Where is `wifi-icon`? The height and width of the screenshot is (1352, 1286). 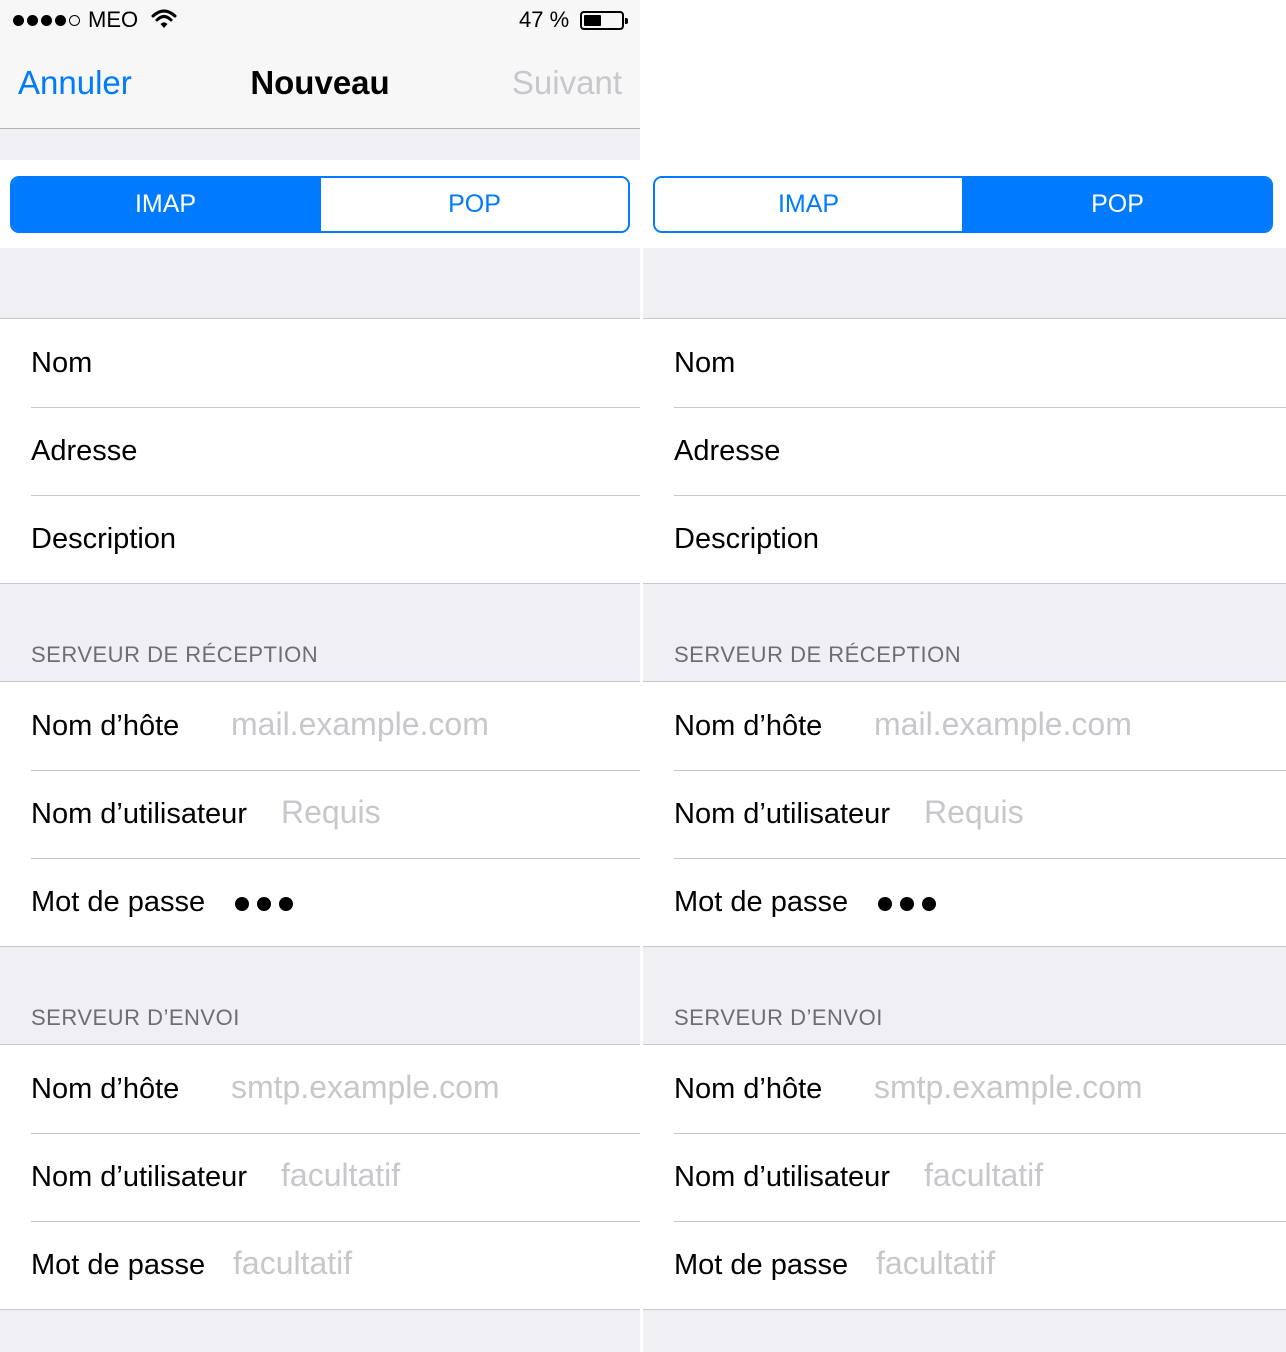 wifi-icon is located at coordinates (164, 18).